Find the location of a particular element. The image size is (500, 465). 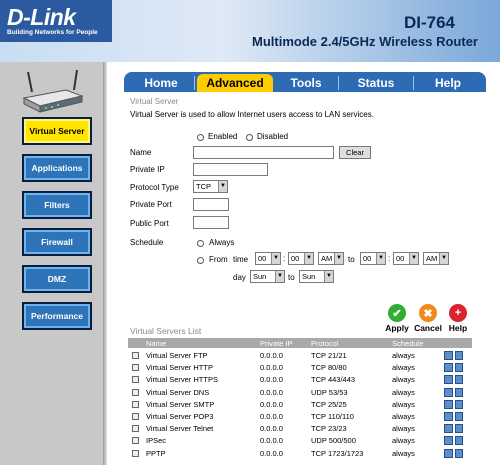

checkmark-icon: ✔ is located at coordinates (397, 313).